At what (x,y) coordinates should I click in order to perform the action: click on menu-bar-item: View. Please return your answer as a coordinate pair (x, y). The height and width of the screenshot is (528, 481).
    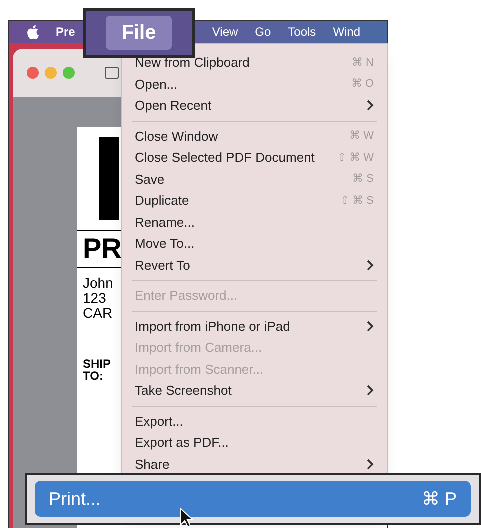
    Looking at the image, I should click on (225, 32).